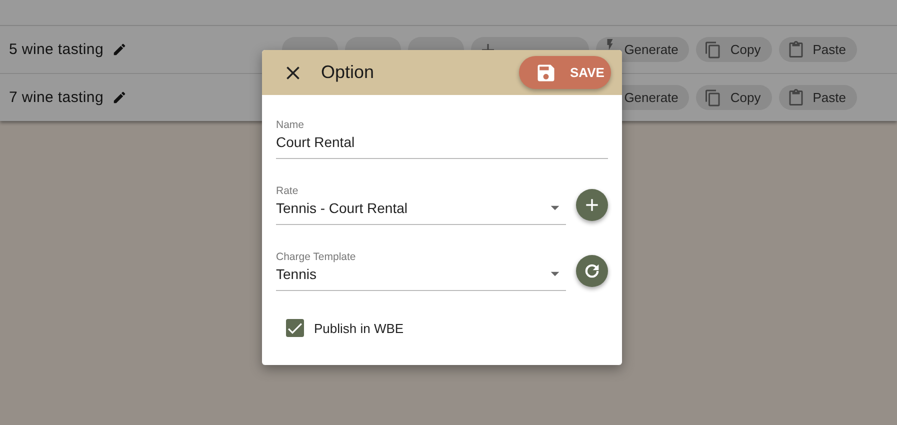  Describe the element at coordinates (610, 44) in the screenshot. I see `lightning-icon` at that location.